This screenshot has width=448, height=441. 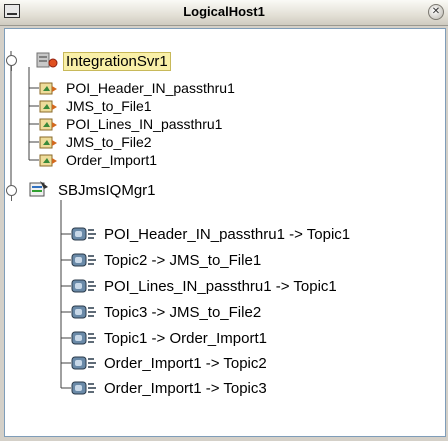 What do you see at coordinates (185, 338) in the screenshot?
I see `tree-node-label: Topic1 -> Order_Import1` at bounding box center [185, 338].